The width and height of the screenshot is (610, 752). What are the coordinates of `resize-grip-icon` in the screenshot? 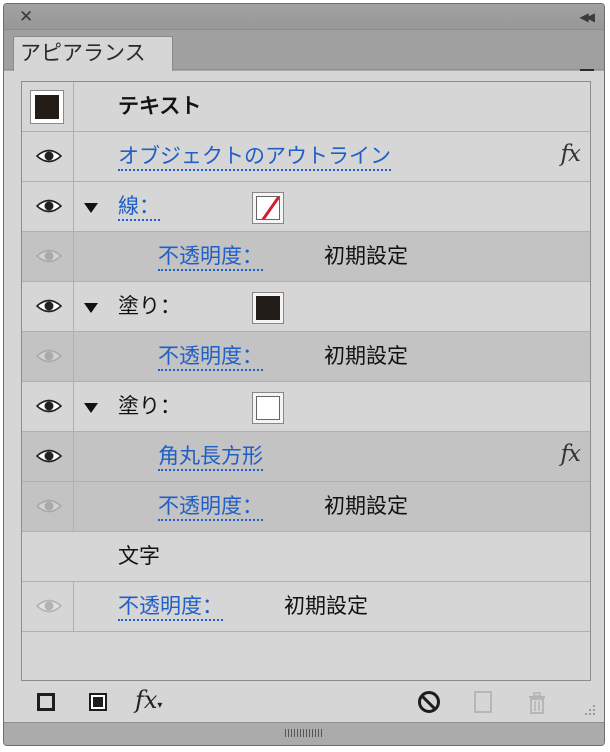 It's located at (589, 711).